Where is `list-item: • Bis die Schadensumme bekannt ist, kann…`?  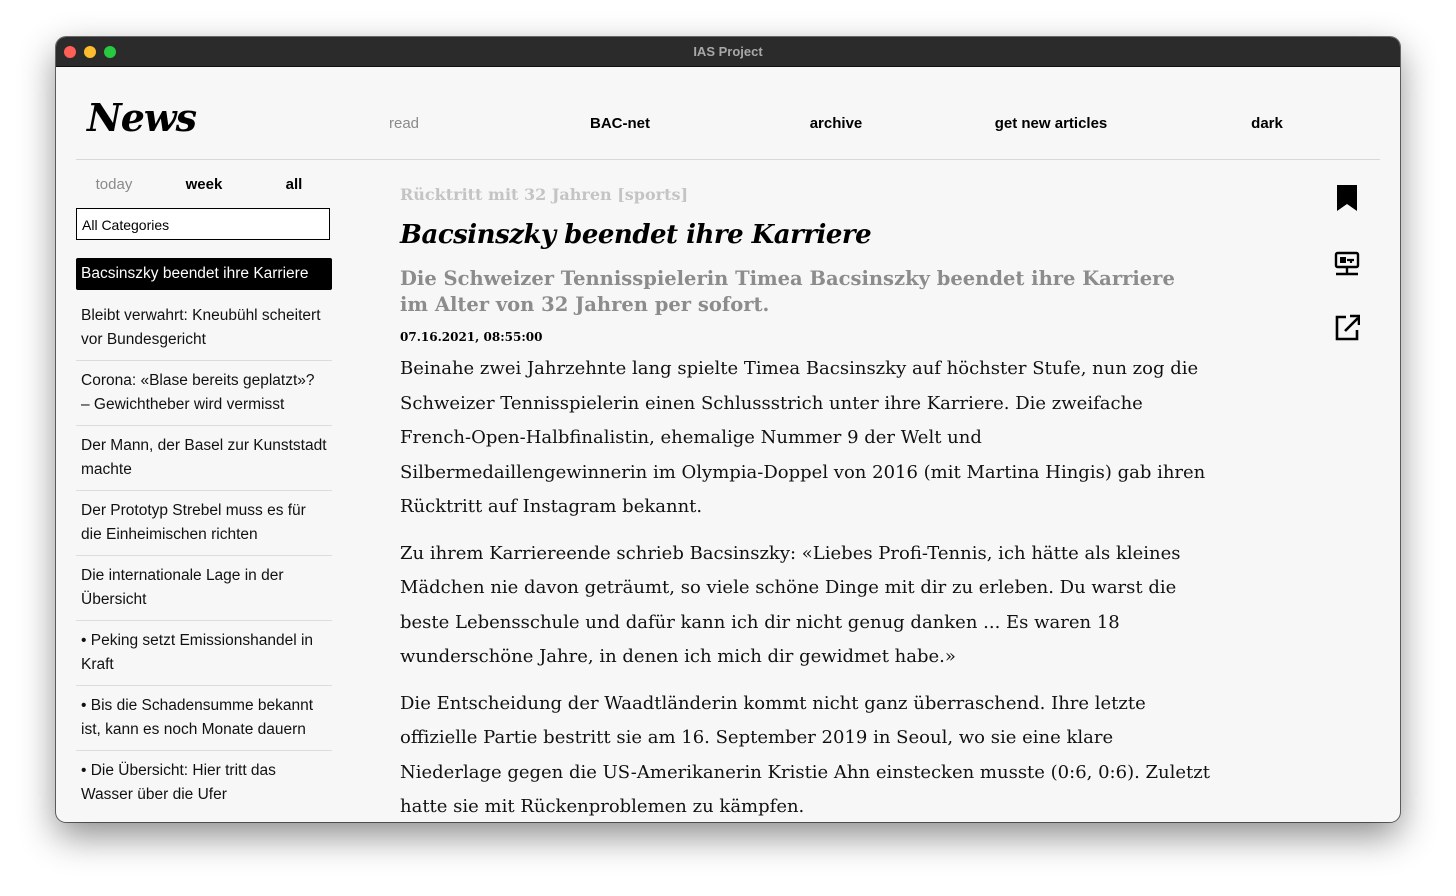
list-item: • Bis die Schadensumme bekannt ist, kann… is located at coordinates (204, 718).